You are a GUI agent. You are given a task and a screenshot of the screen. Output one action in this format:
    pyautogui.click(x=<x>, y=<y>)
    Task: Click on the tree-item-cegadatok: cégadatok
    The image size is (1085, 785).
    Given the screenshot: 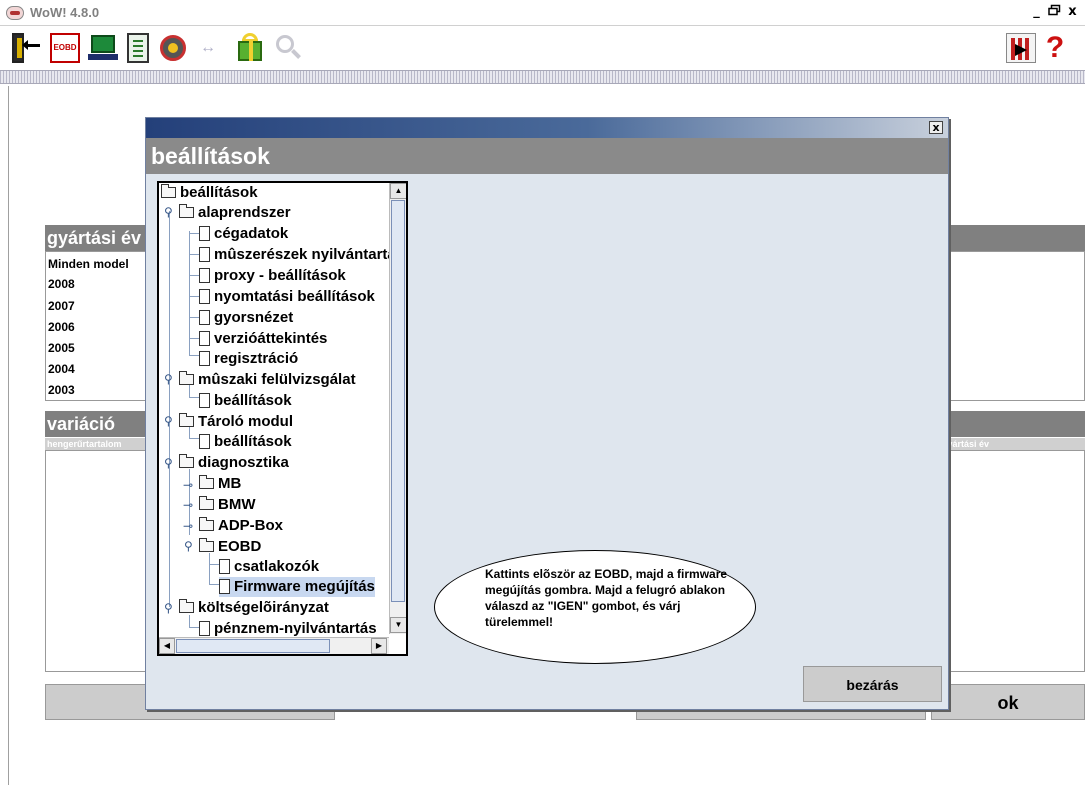 What is the action you would take?
    pyautogui.click(x=243, y=234)
    